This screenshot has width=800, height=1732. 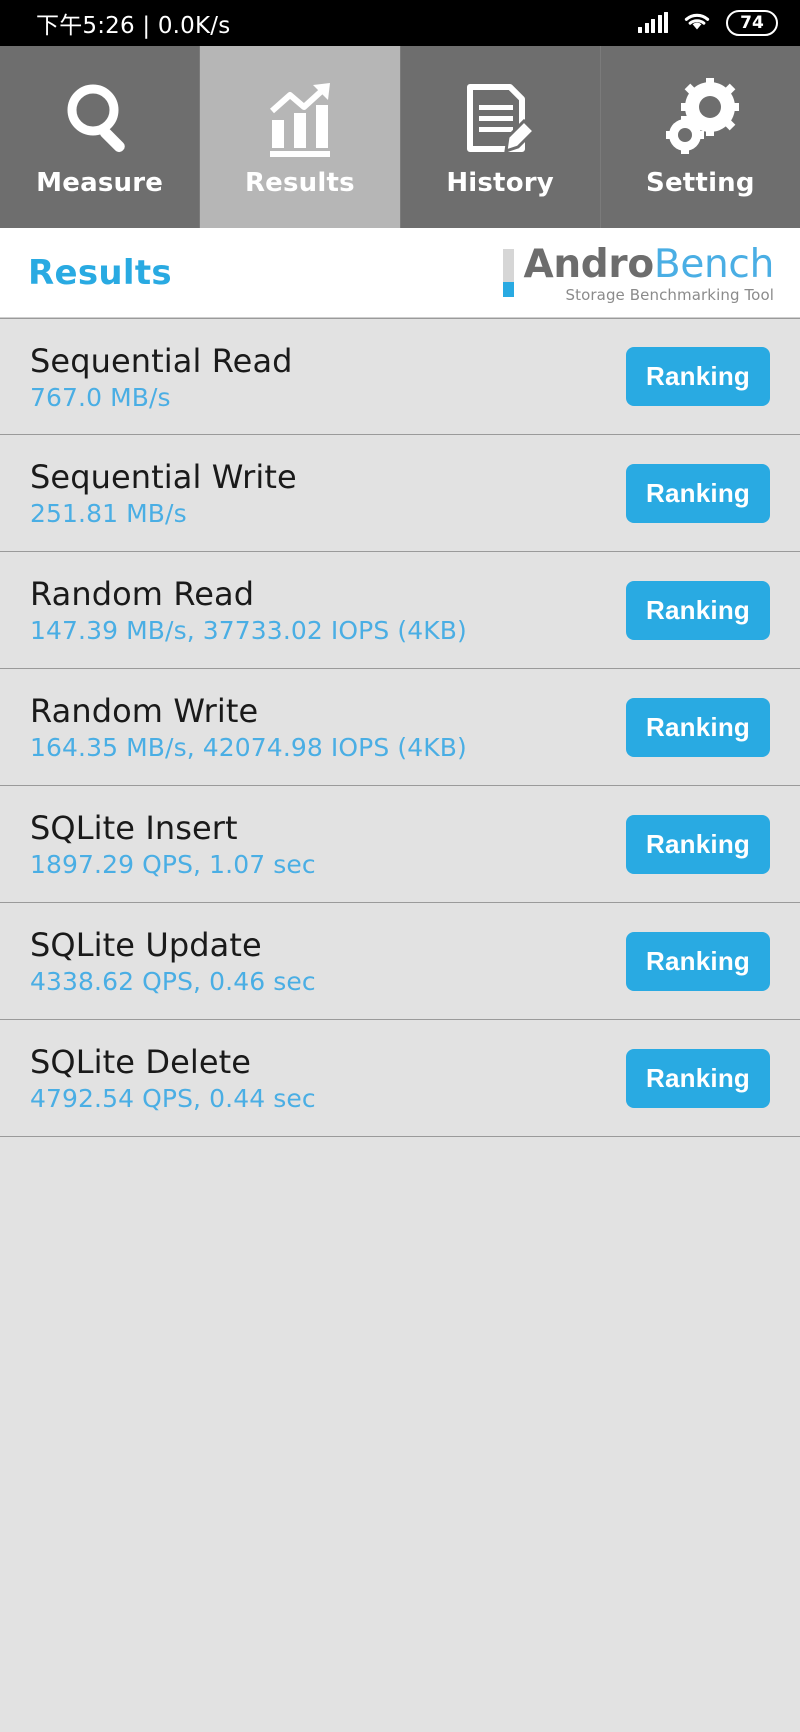 I want to click on status-bar: 下午5:26 | 0.0K/s 74, so click(x=400, y=23).